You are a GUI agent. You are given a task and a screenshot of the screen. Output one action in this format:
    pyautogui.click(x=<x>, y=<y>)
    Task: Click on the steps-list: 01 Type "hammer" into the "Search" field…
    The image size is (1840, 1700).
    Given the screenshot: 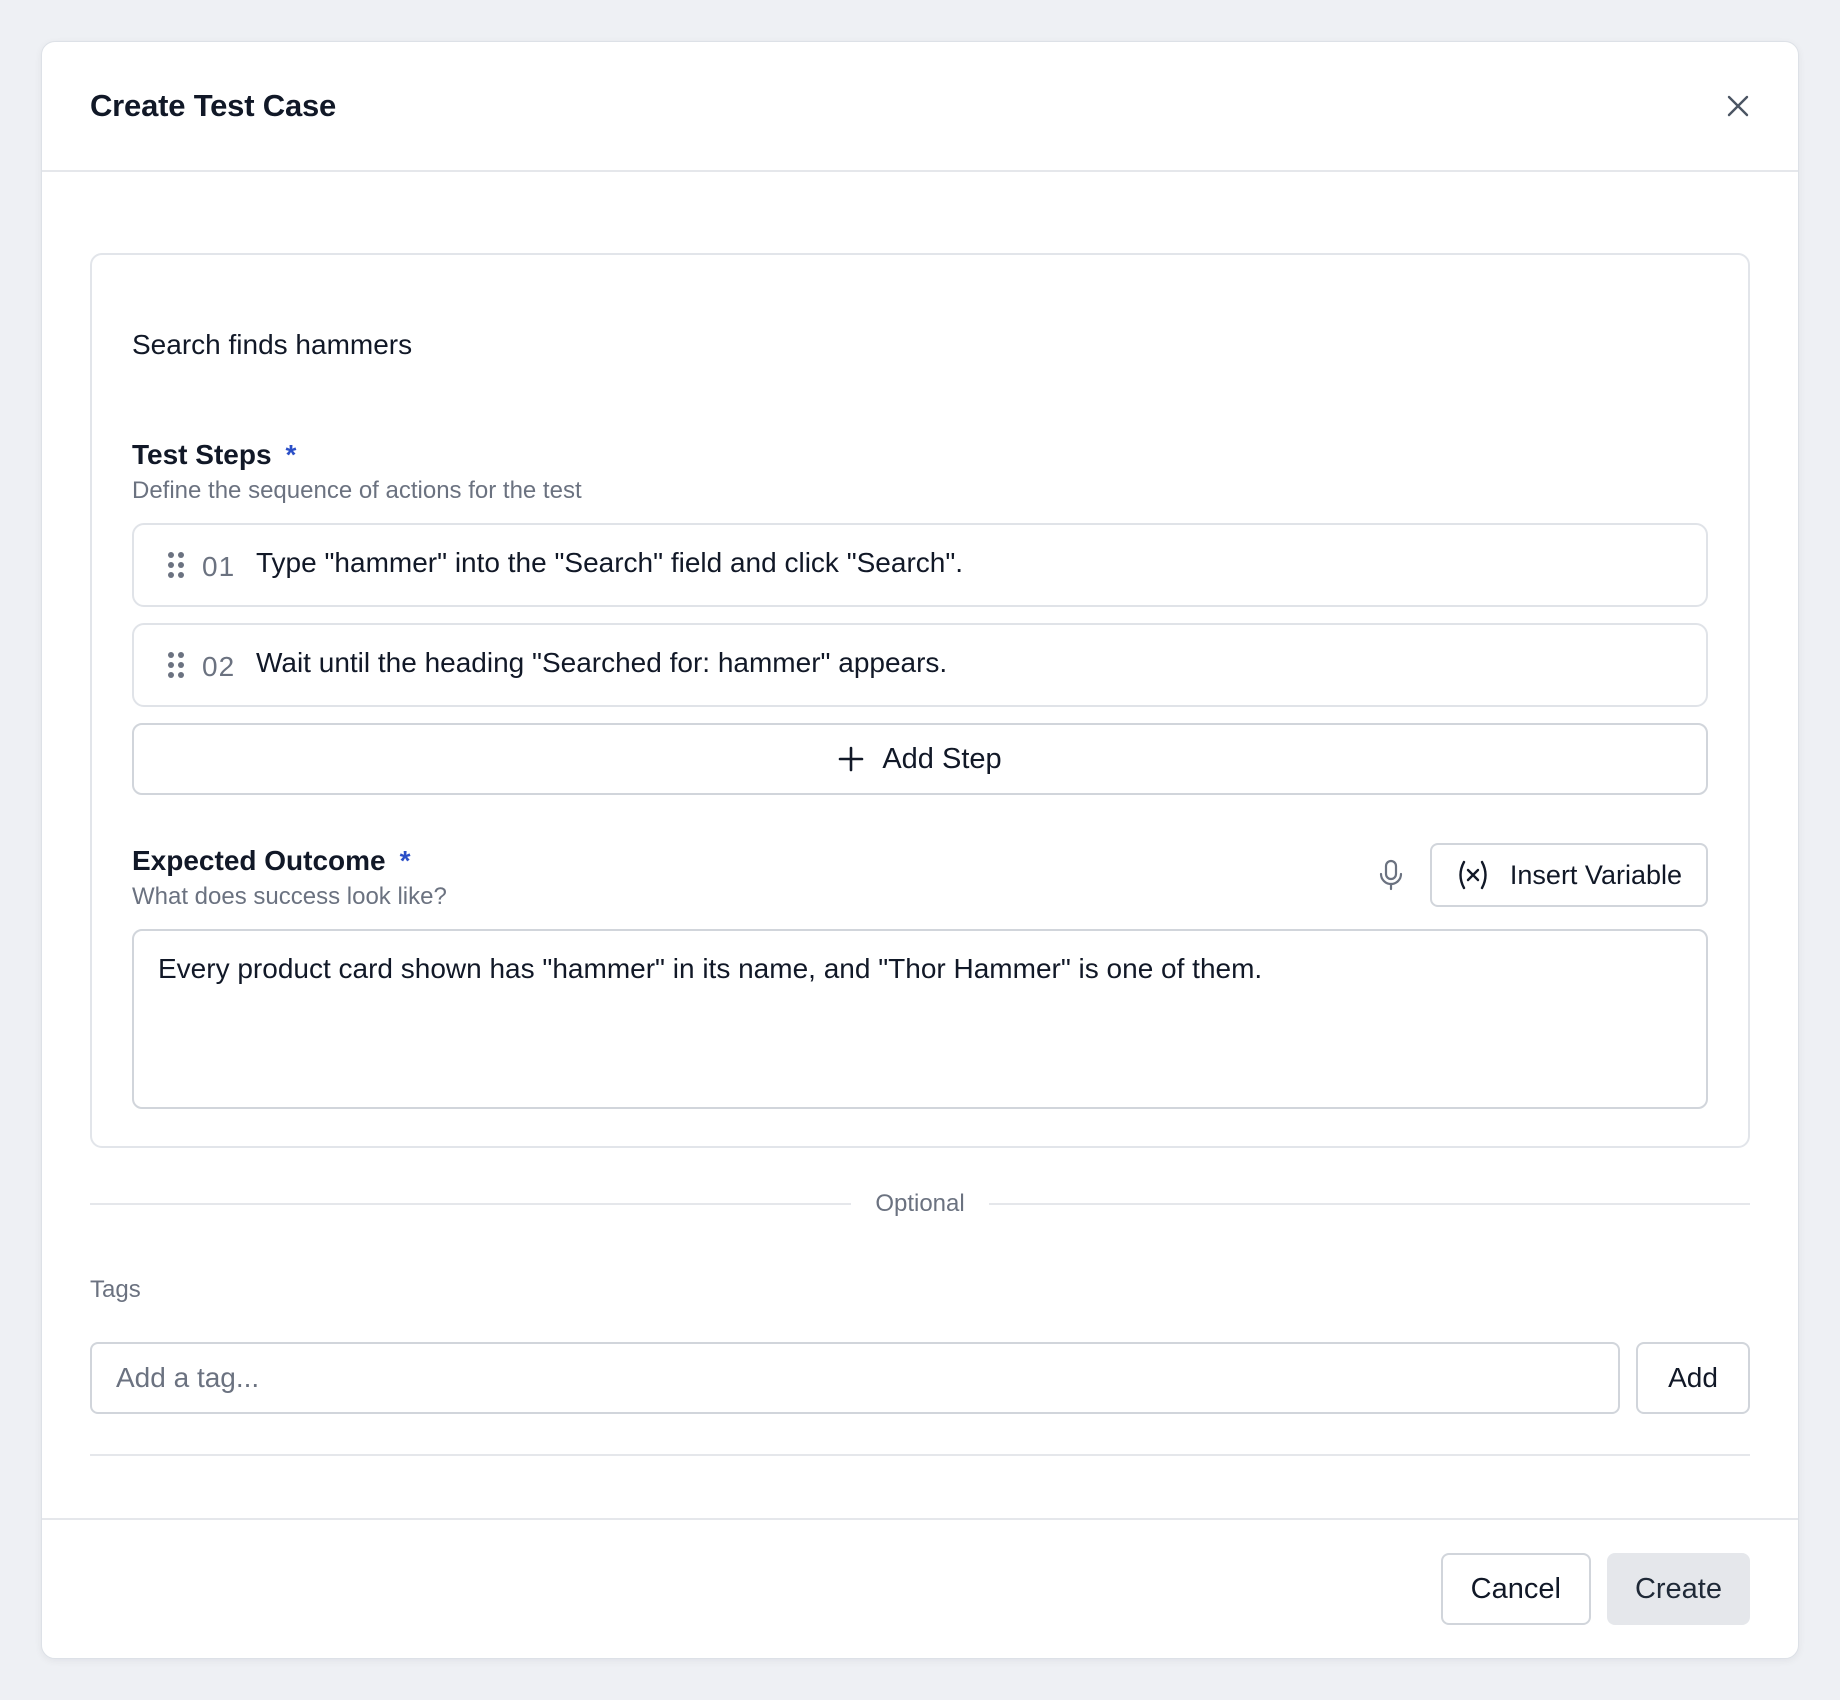 What is the action you would take?
    pyautogui.click(x=920, y=659)
    